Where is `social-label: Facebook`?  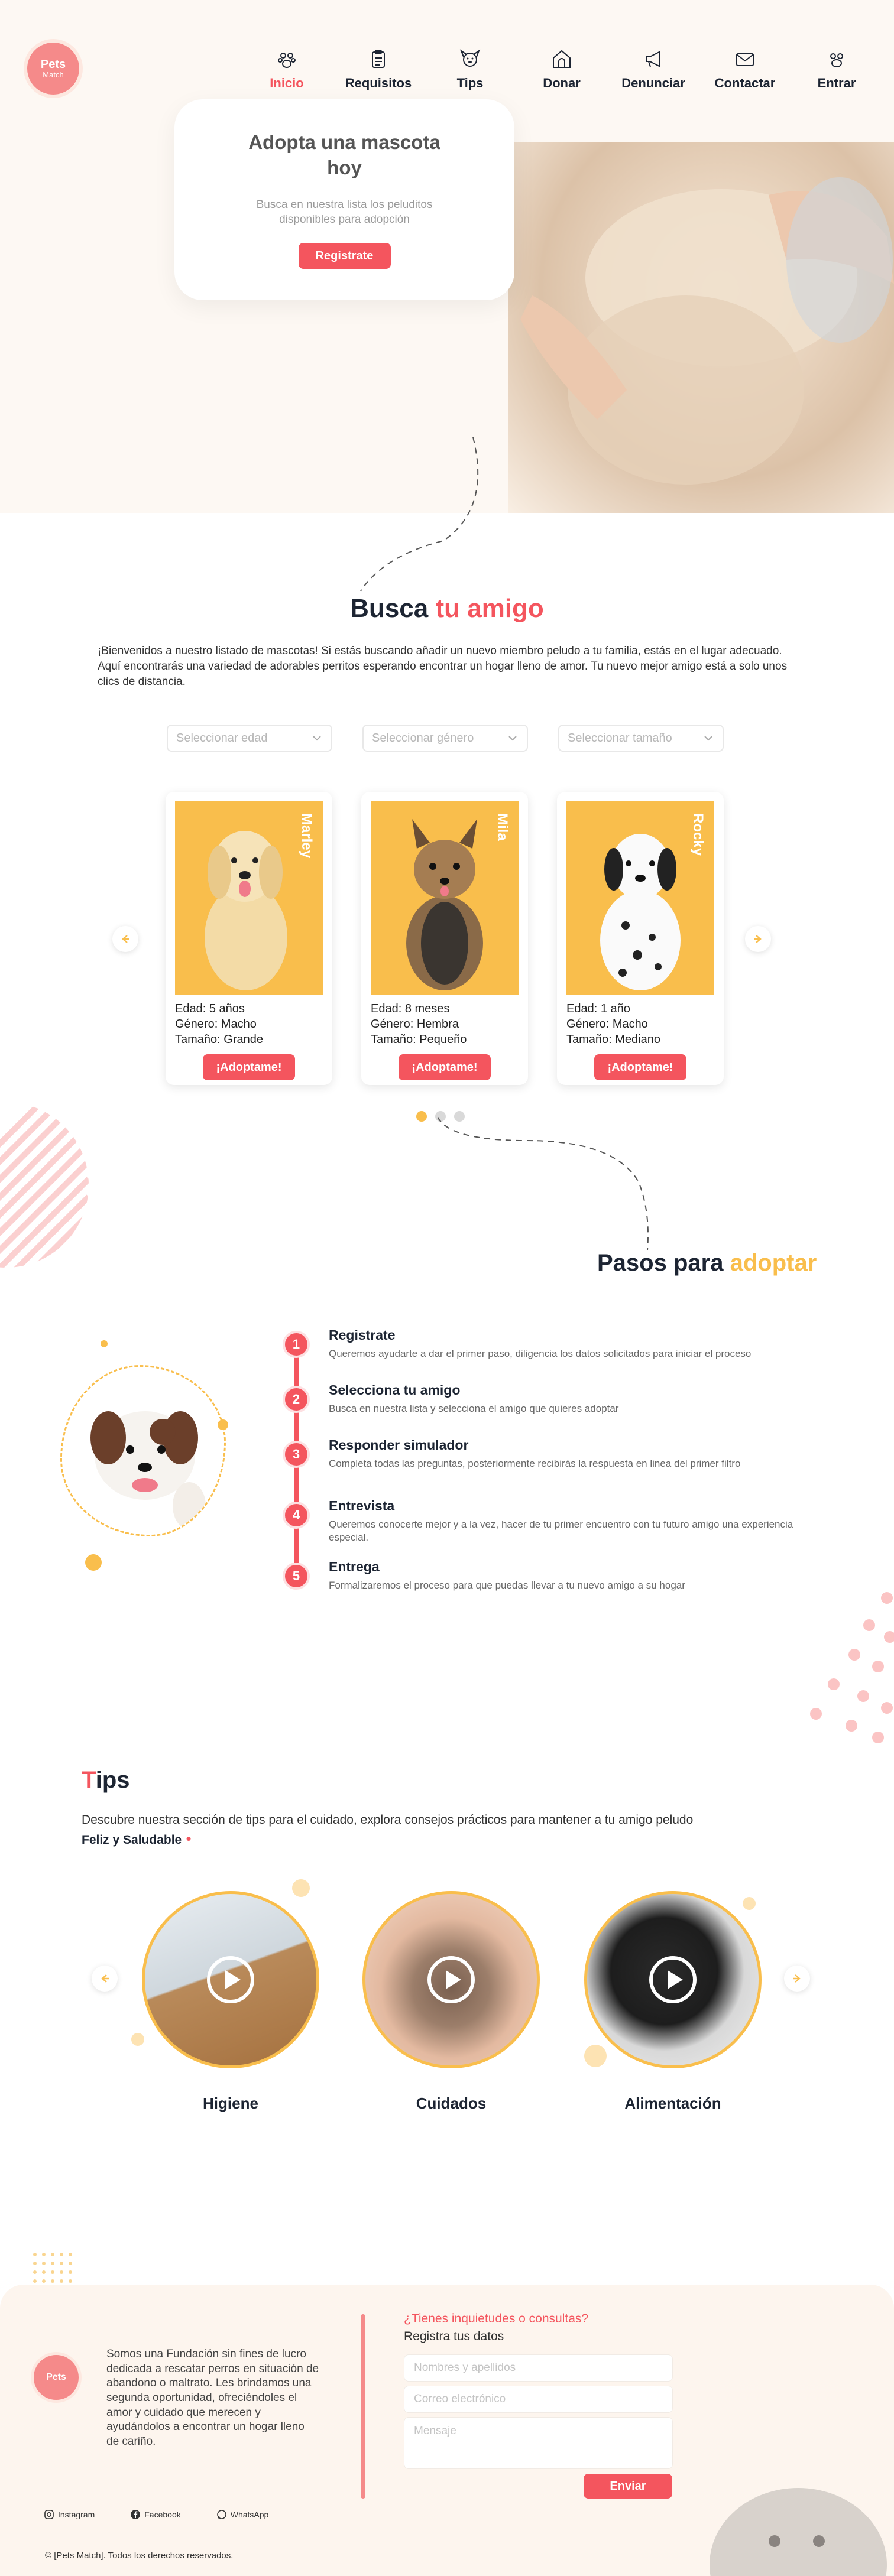
social-label: Facebook is located at coordinates (162, 2514).